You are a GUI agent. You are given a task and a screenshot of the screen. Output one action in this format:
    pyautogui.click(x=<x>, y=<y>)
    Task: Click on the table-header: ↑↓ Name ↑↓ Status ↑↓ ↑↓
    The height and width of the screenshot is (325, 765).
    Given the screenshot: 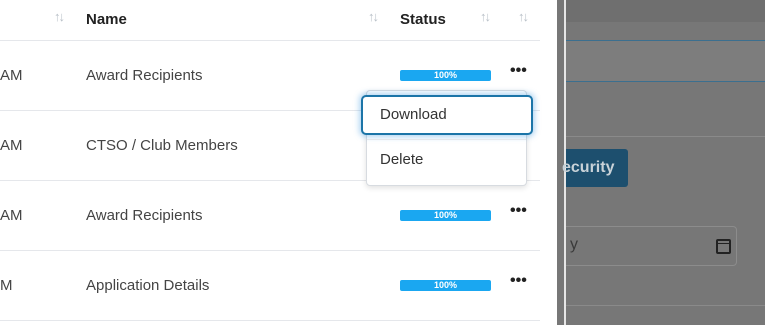 What is the action you would take?
    pyautogui.click(x=270, y=20)
    